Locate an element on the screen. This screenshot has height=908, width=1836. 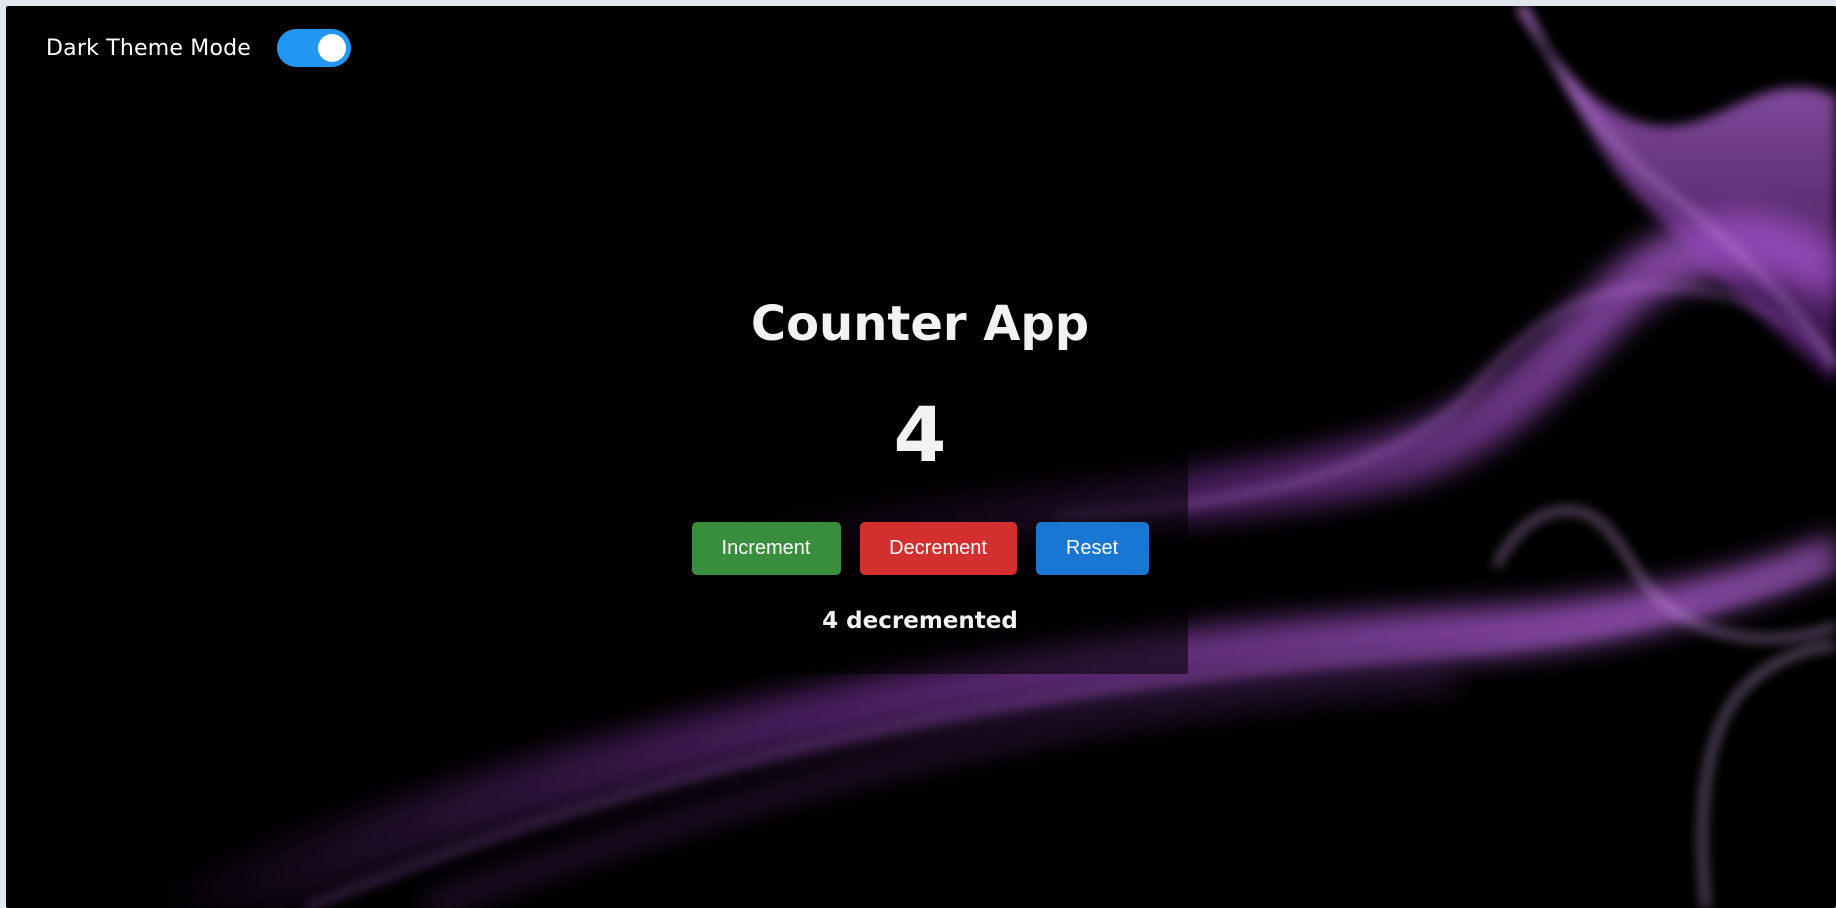
page-title: Counter App is located at coordinates (920, 324).